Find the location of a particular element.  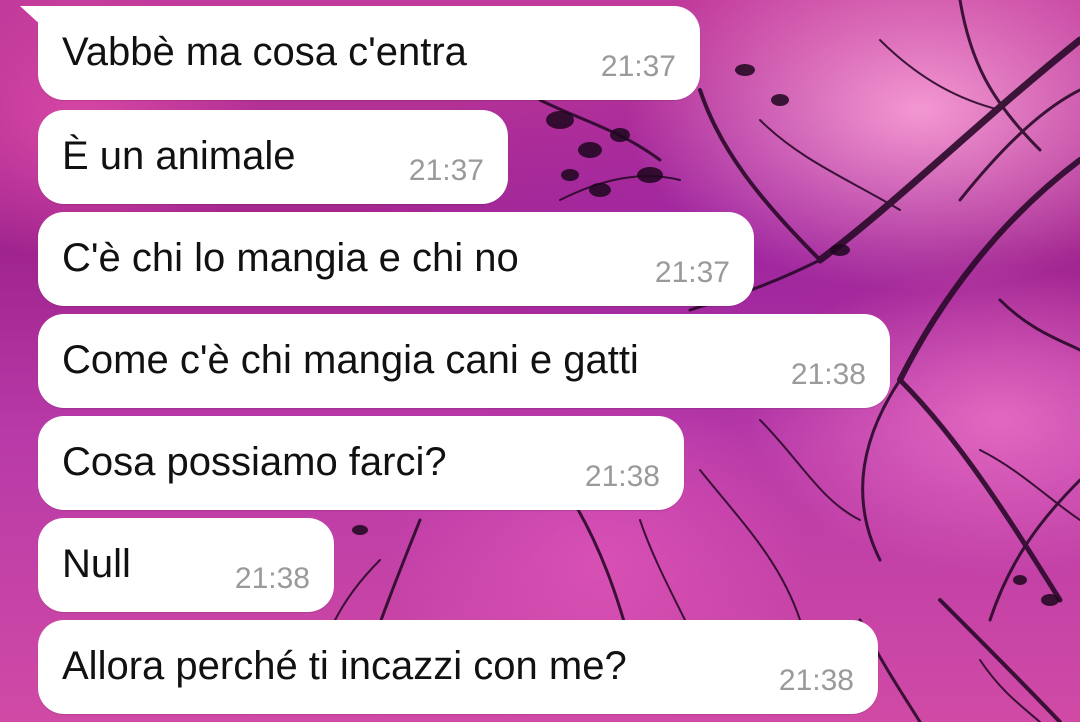

message-text: Allora perché ti incazzi con me? is located at coordinates (344, 666).